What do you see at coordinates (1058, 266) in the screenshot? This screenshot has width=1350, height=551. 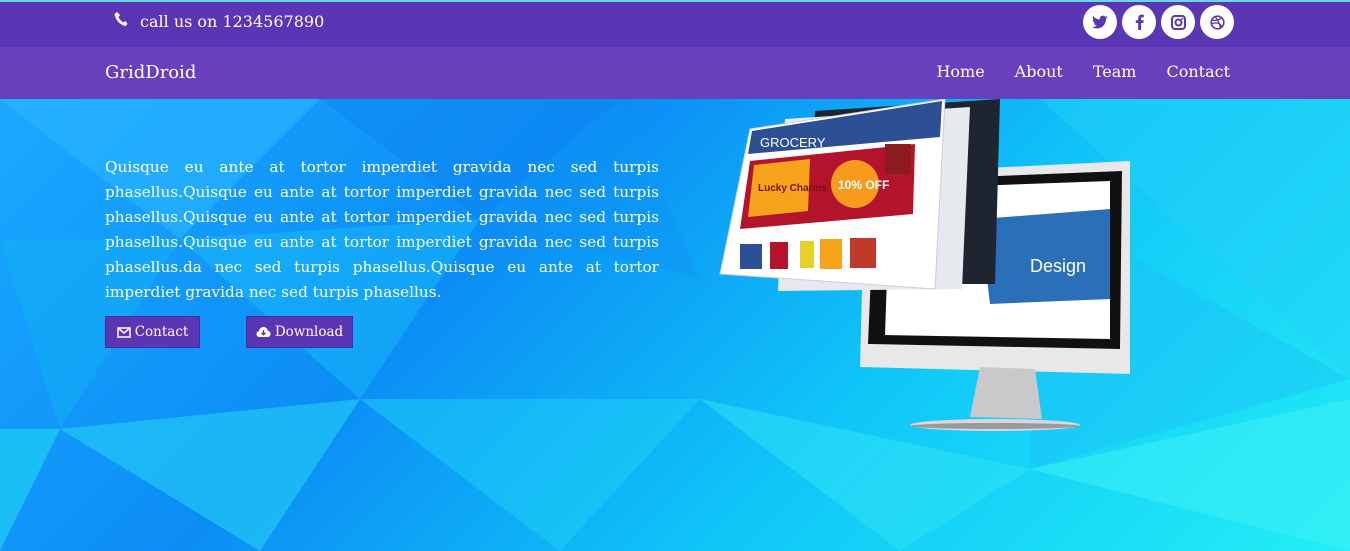 I see `design-text: Design` at bounding box center [1058, 266].